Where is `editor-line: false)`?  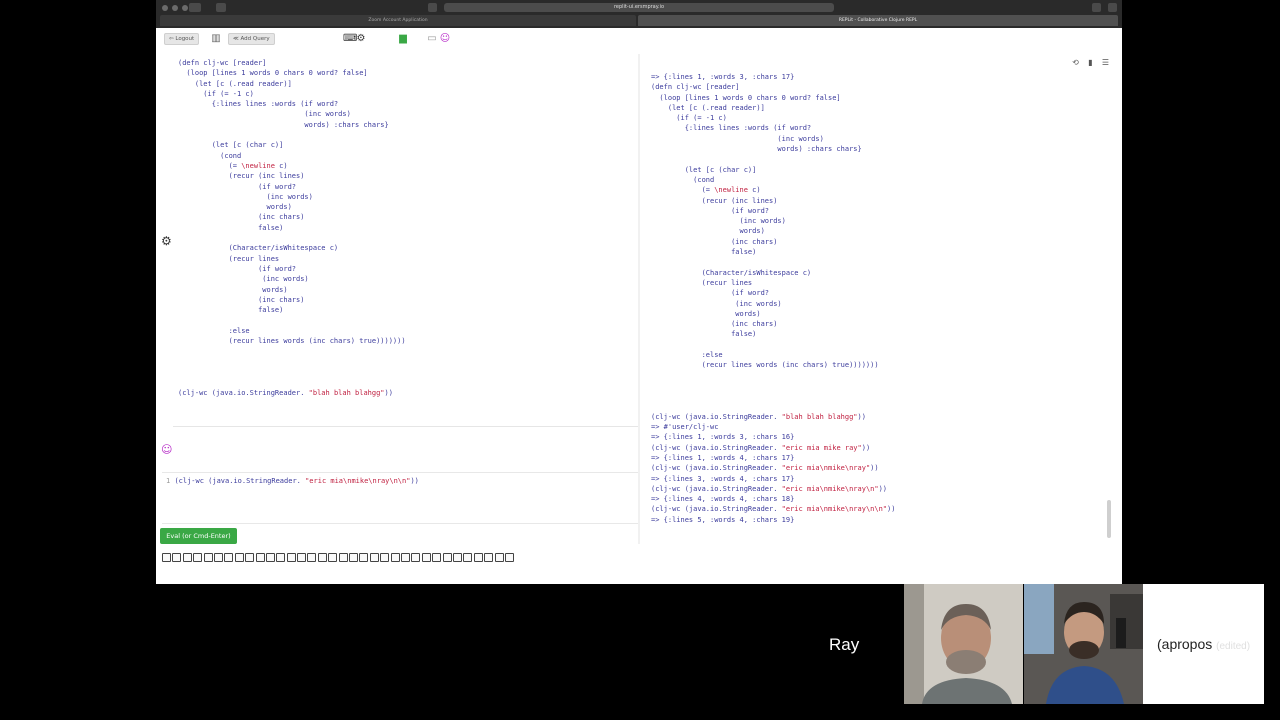
editor-line: false) is located at coordinates (231, 227).